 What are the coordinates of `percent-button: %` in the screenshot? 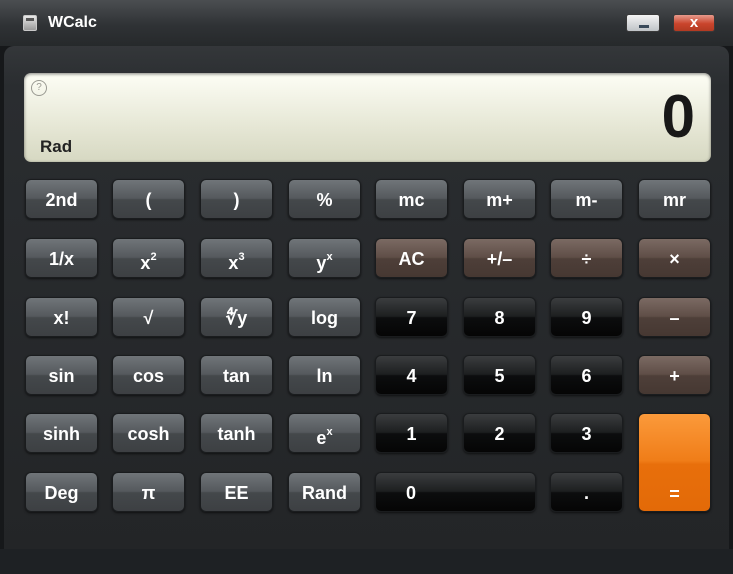 It's located at (324, 199).